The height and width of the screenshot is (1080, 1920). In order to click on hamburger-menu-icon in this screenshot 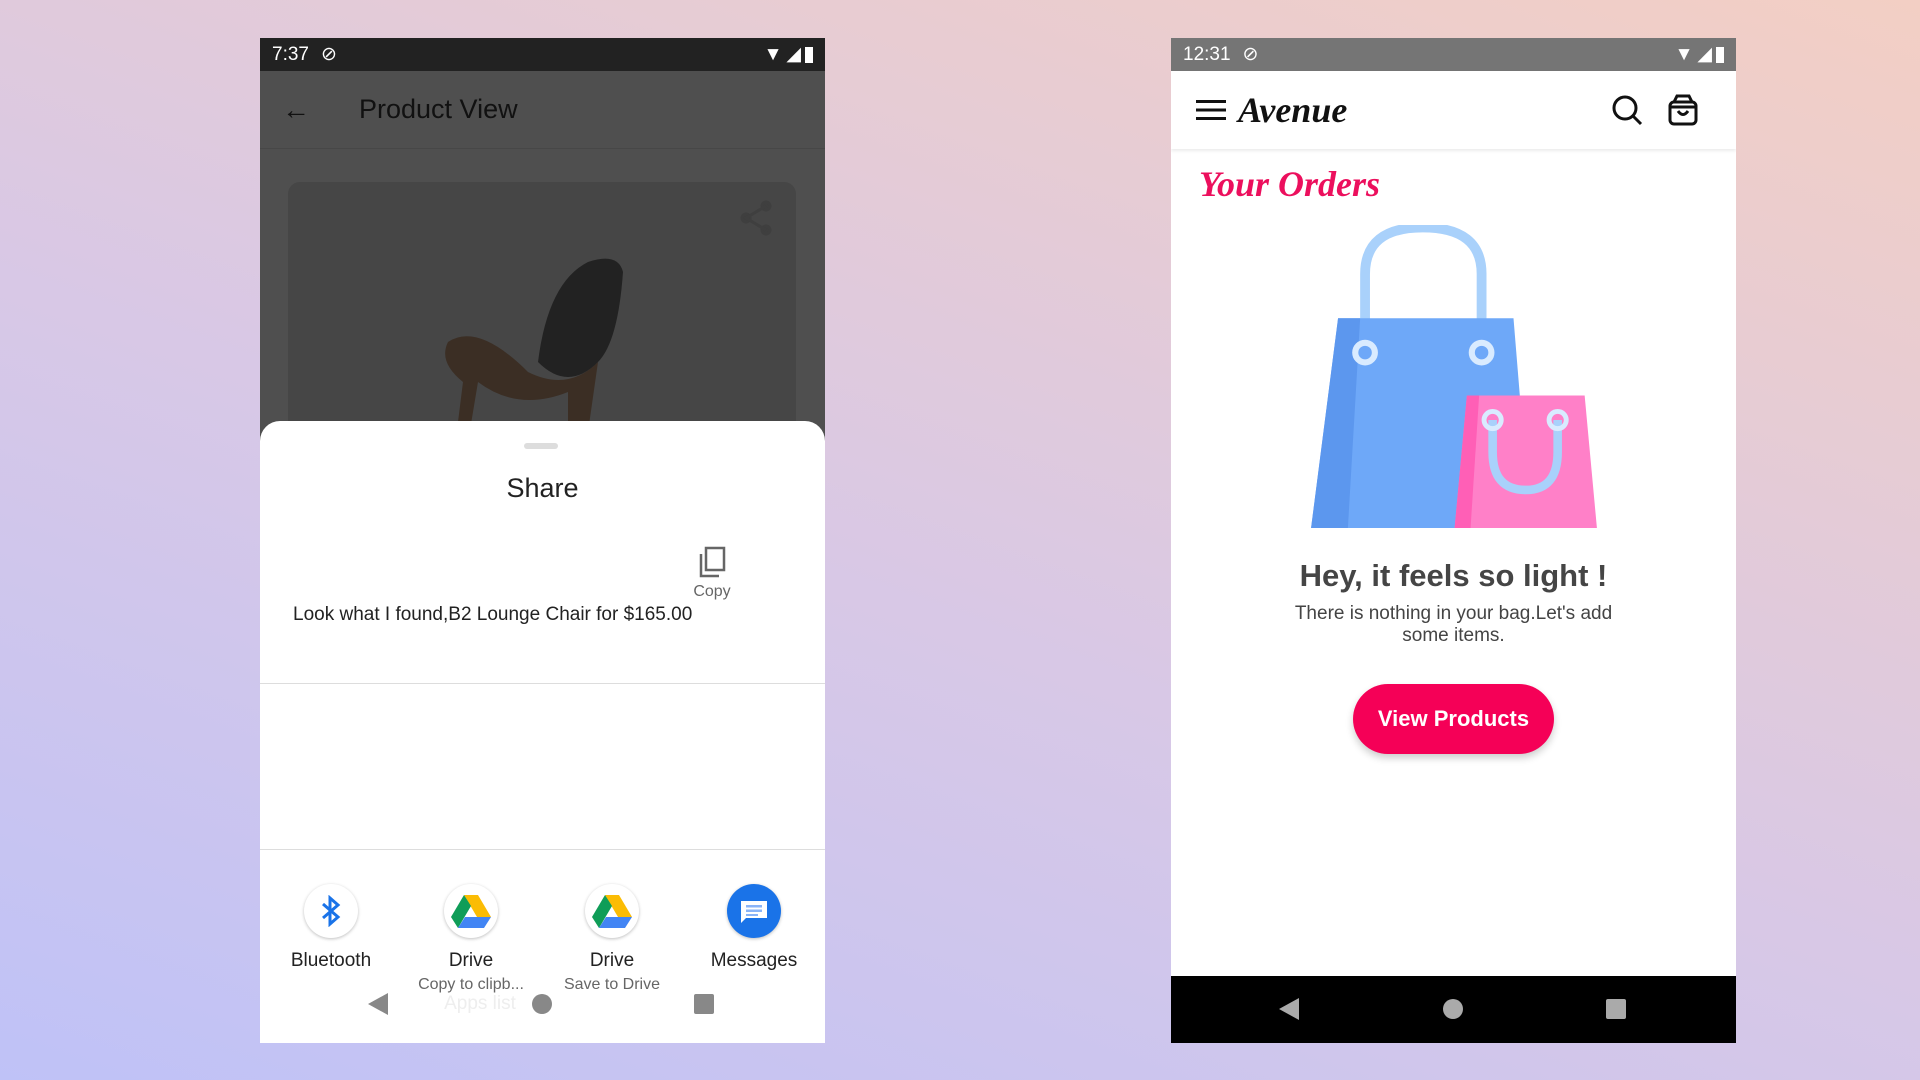, I will do `click(1211, 110)`.